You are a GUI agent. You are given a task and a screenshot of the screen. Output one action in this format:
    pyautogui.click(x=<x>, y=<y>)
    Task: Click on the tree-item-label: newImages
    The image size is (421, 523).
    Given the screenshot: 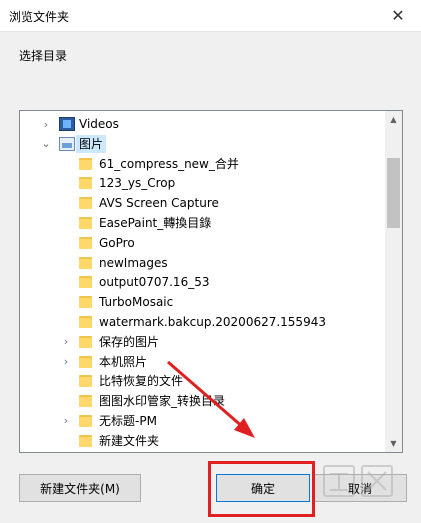 What is the action you would take?
    pyautogui.click(x=133, y=262)
    